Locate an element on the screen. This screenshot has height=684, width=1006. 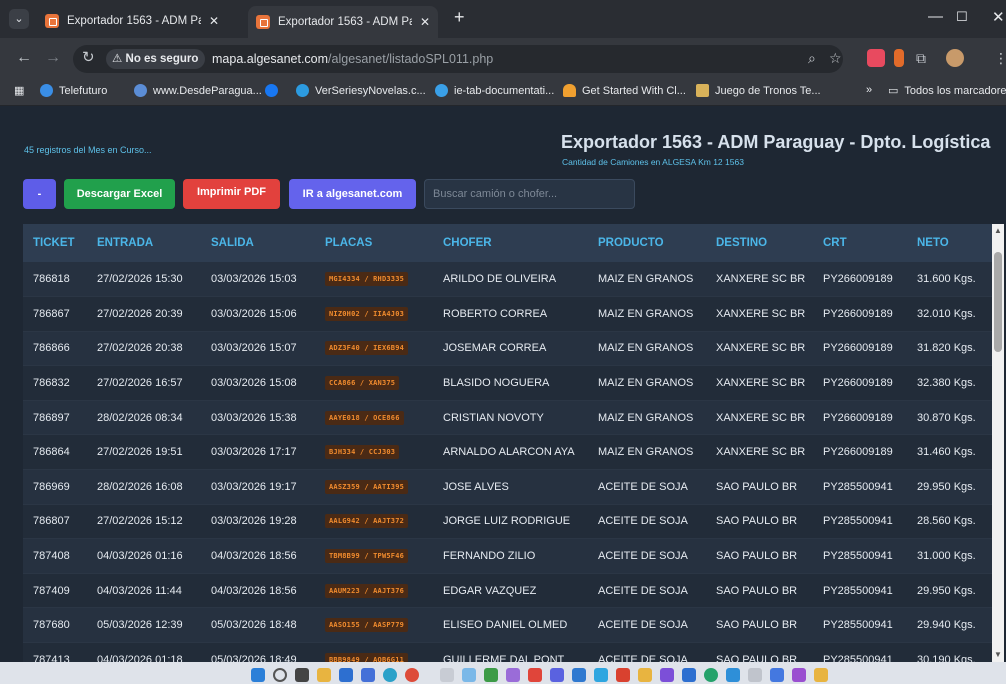
task-view-icon is located at coordinates (302, 675).